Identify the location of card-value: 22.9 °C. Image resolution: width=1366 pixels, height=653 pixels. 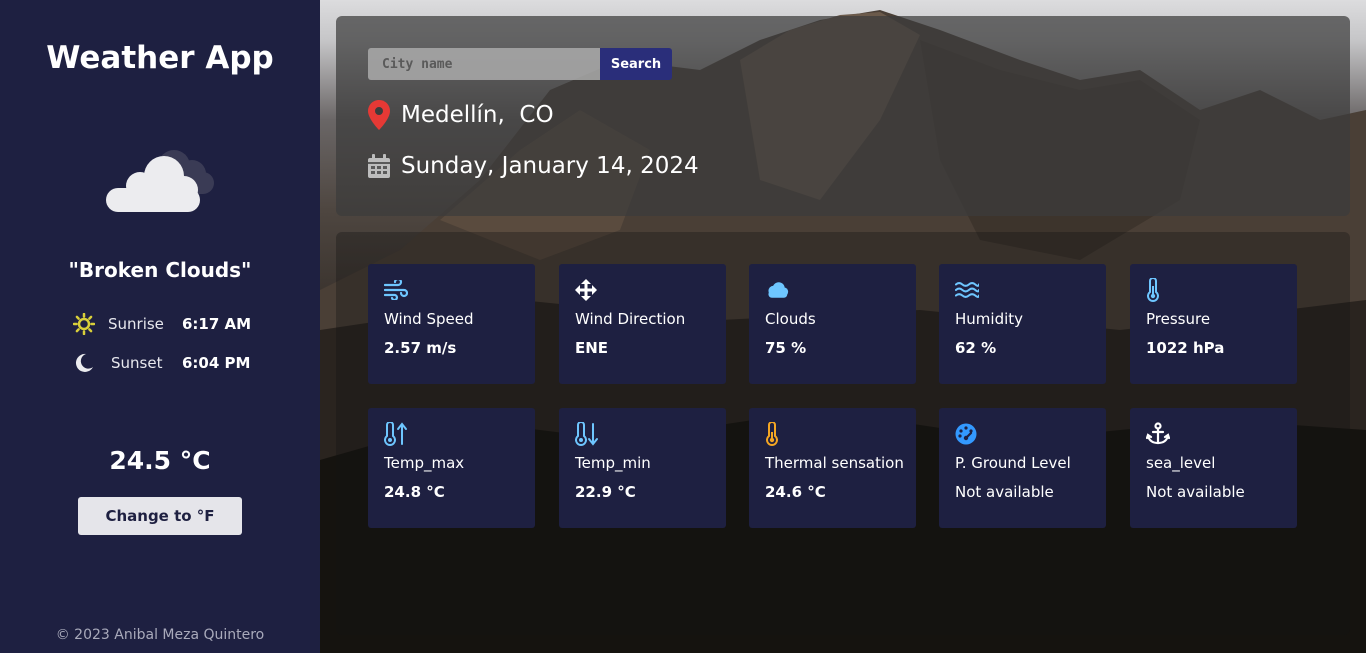
(605, 492).